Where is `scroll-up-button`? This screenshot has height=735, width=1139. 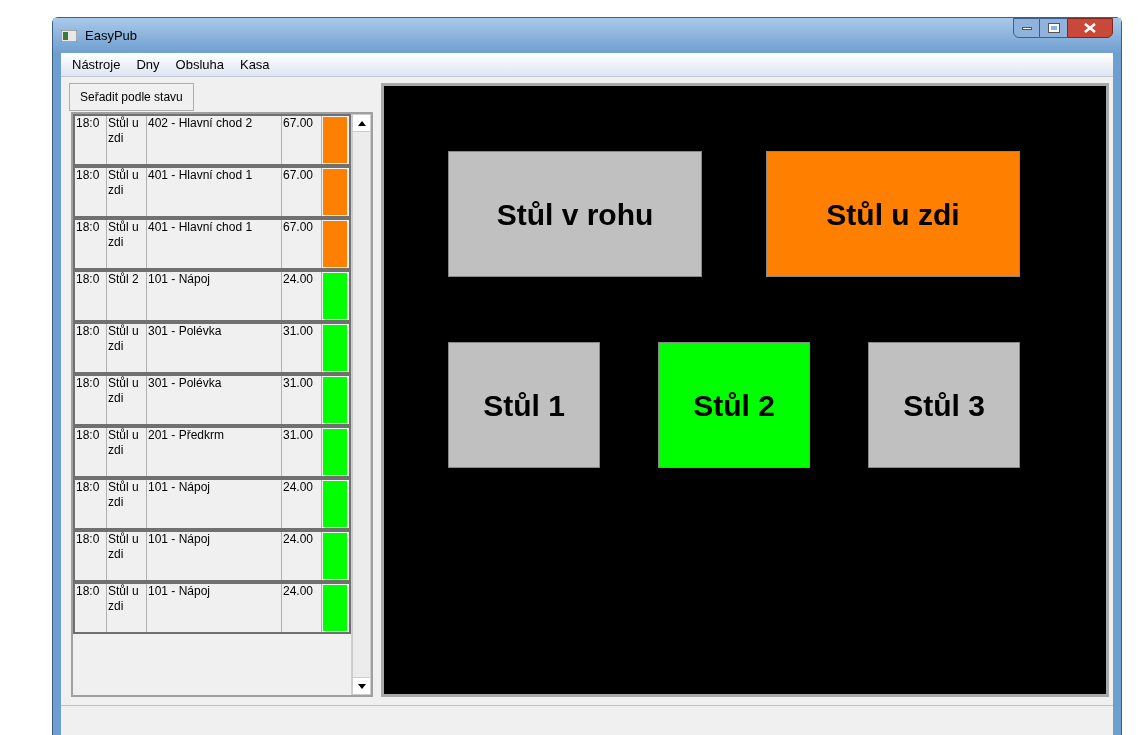 scroll-up-button is located at coordinates (361, 123).